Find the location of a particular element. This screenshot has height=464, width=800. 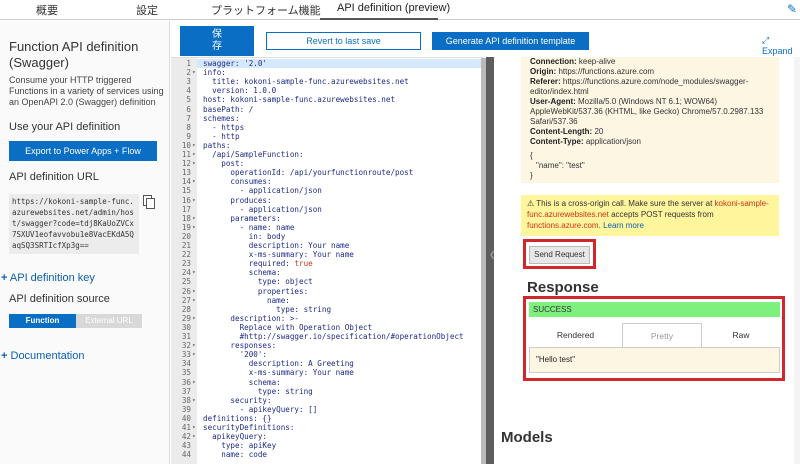

code-line: 17 - application/json is located at coordinates (327, 209).